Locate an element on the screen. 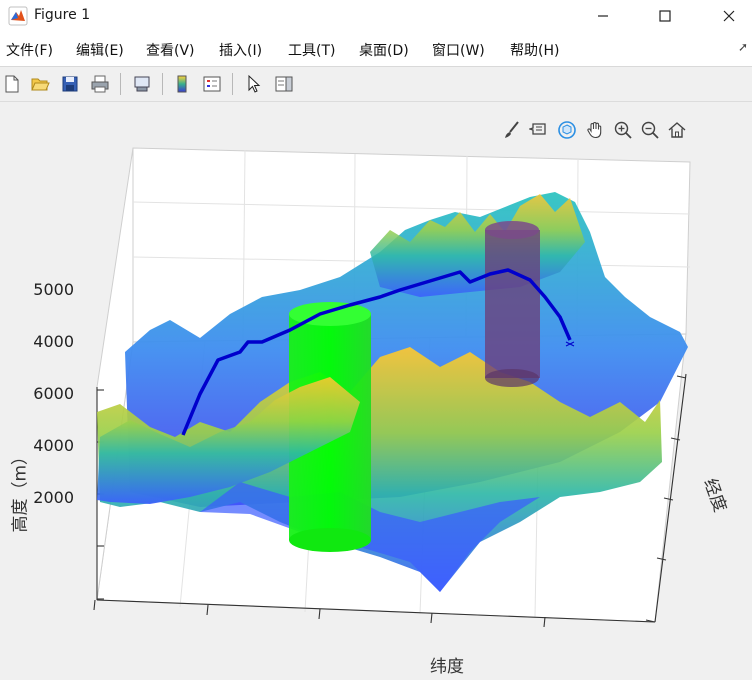 Image resolution: width=752 pixels, height=680 pixels. save-button is located at coordinates (70, 84).